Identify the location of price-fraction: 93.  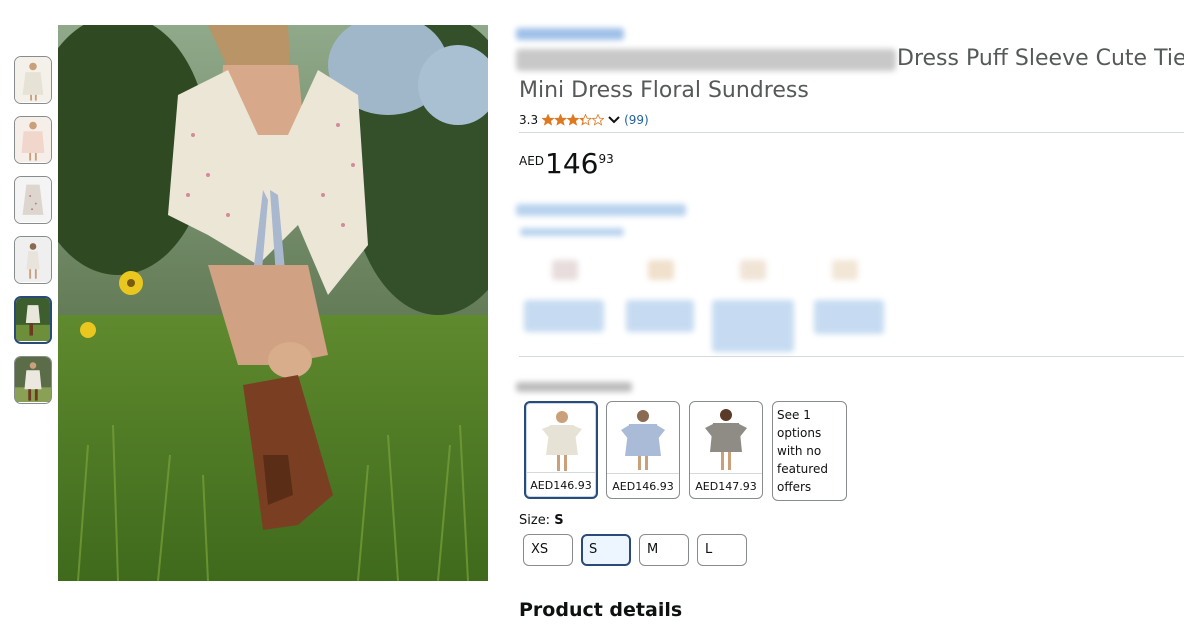
(606, 159).